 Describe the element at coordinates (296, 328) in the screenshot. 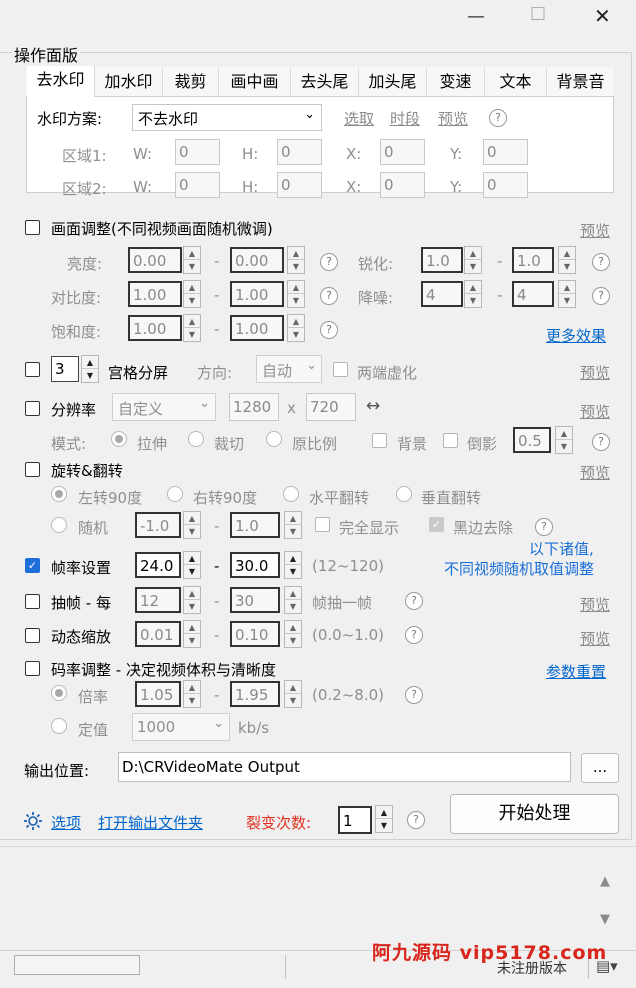

I see `saturation-max-spin: ▲ ▼` at that location.